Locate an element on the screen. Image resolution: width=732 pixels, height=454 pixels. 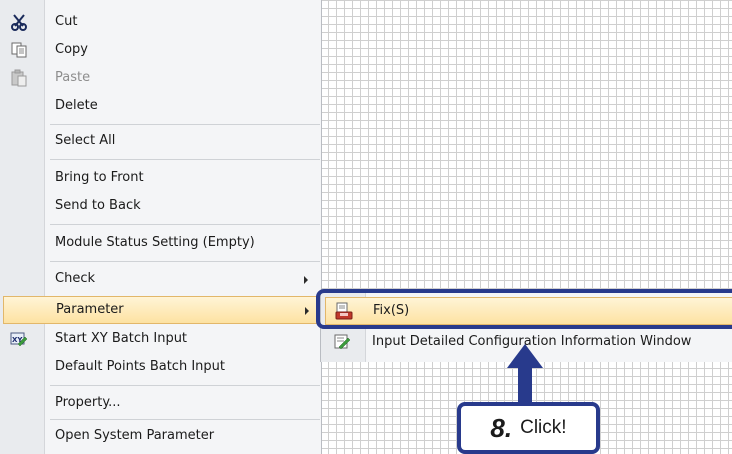
menu-item-default-points-batch-input: Default Points Batch Input is located at coordinates (160, 367).